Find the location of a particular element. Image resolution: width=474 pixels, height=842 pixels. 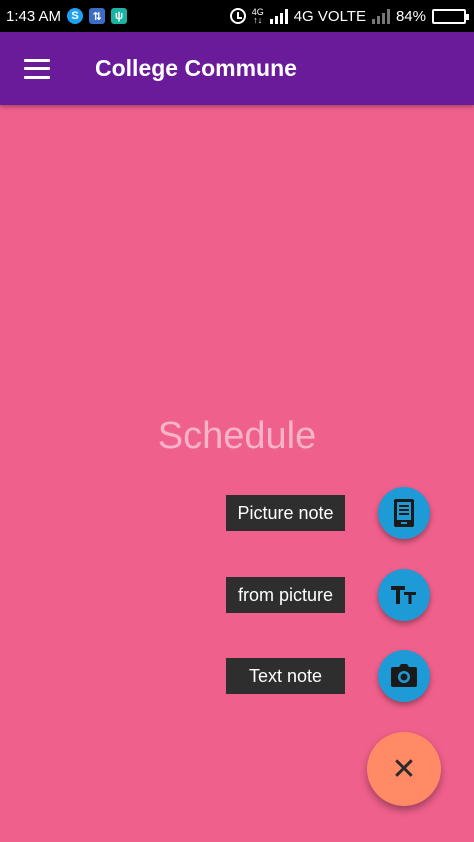

app-bar: College Commune is located at coordinates (237, 68).